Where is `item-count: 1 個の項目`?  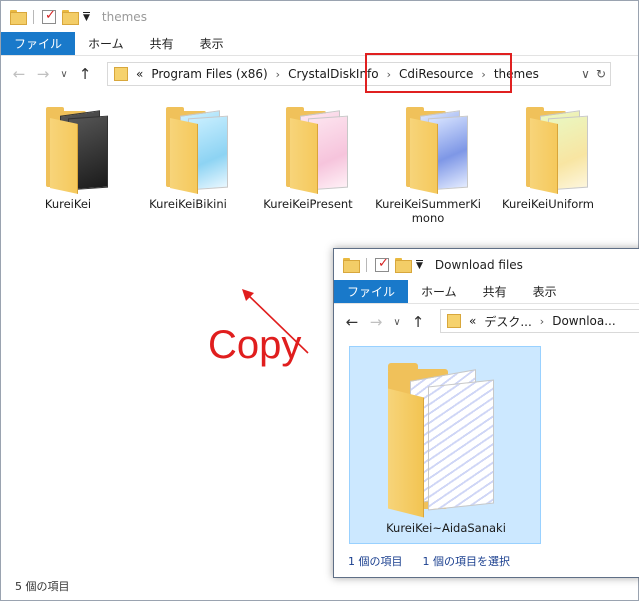 item-count: 1 個の項目 is located at coordinates (375, 561).